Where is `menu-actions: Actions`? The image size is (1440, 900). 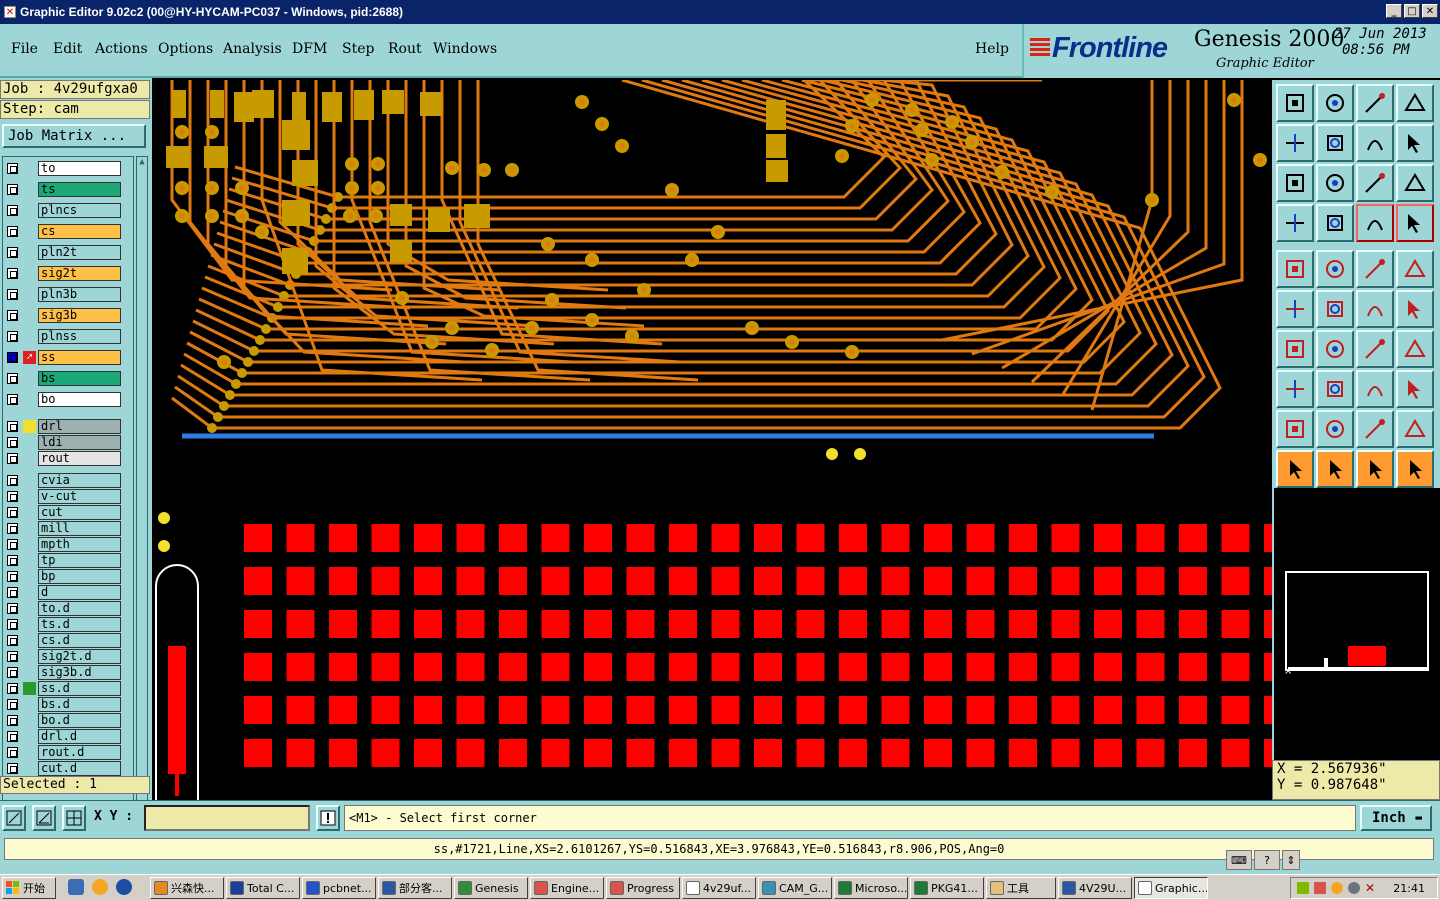 menu-actions: Actions is located at coordinates (121, 49).